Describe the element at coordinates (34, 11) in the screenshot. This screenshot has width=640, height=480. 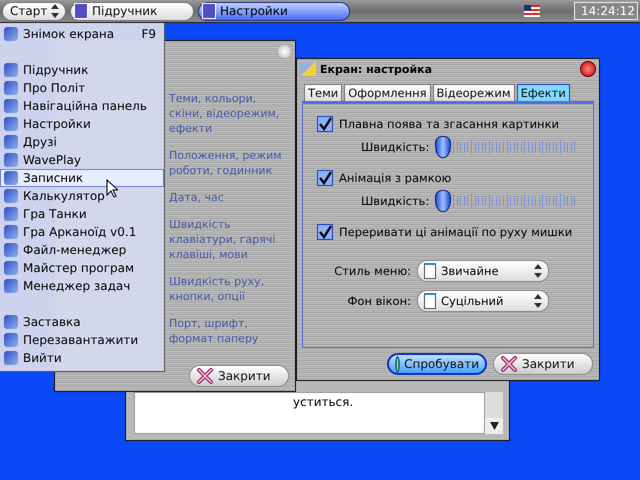
I see `start-button: Старт` at that location.